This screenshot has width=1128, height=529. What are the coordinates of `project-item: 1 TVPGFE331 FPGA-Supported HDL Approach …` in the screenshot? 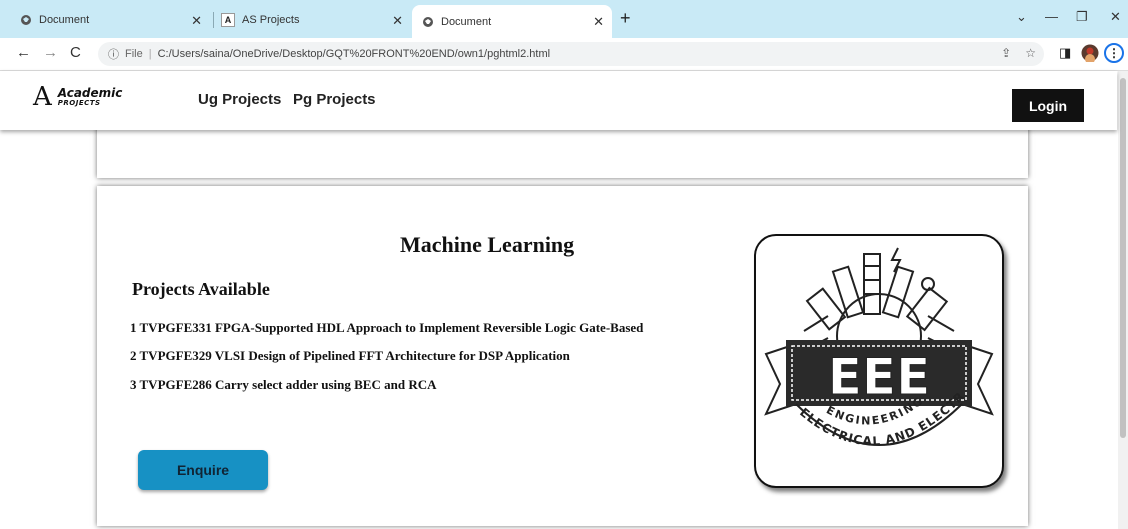 It's located at (387, 327).